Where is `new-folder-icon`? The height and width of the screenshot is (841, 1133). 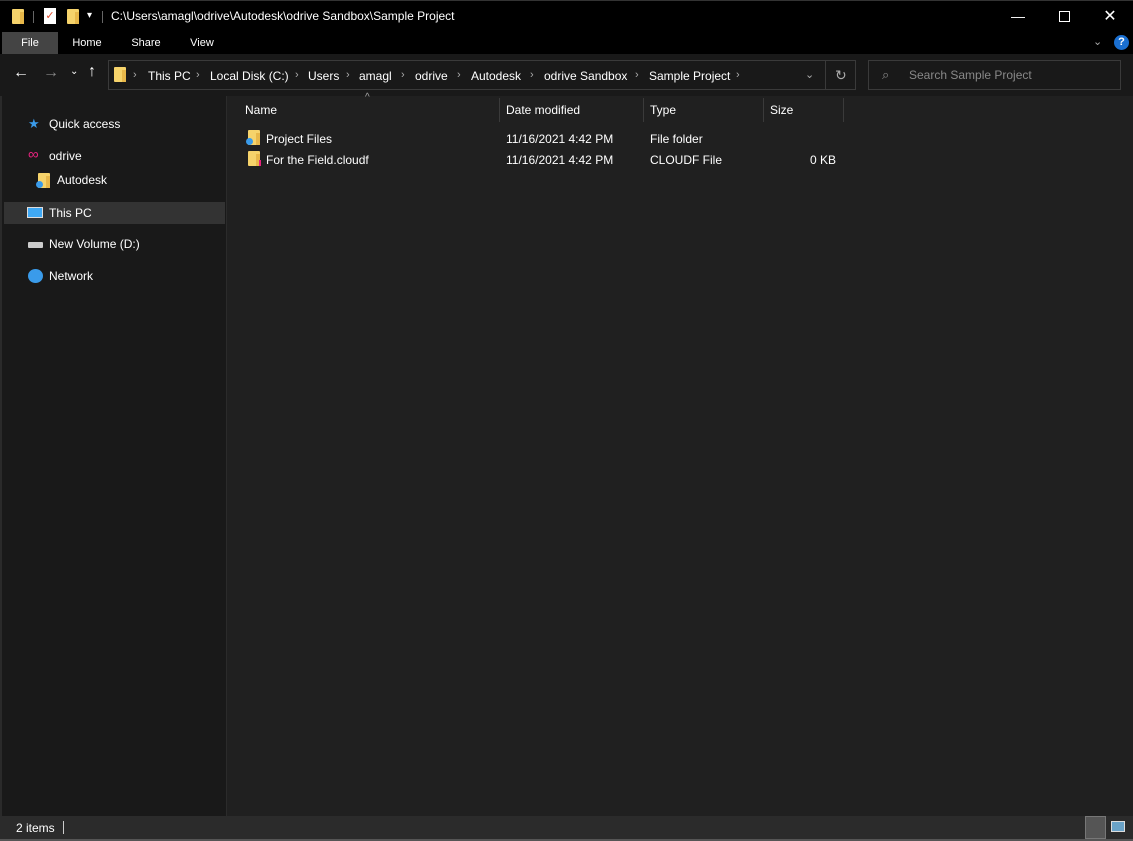 new-folder-icon is located at coordinates (73, 16).